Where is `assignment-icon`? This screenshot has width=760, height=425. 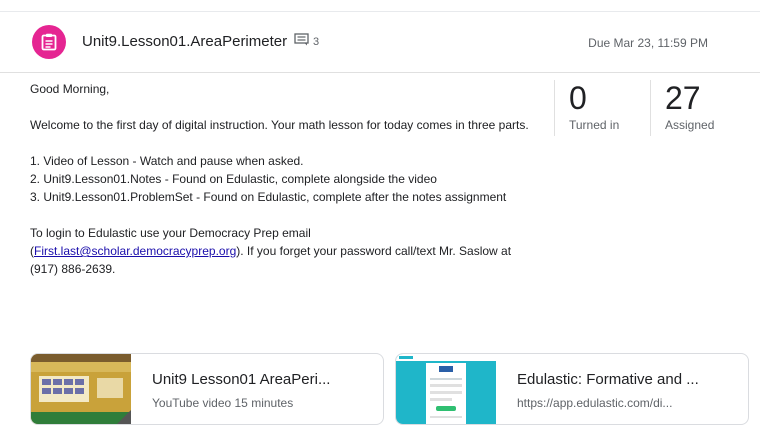 assignment-icon is located at coordinates (49, 42).